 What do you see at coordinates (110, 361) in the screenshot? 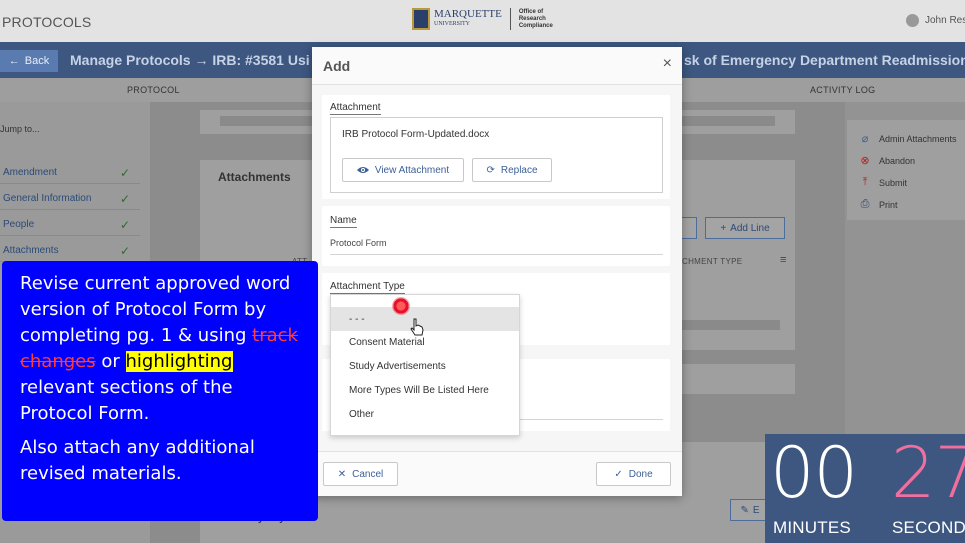
I see `instruction-part-2: or` at bounding box center [110, 361].